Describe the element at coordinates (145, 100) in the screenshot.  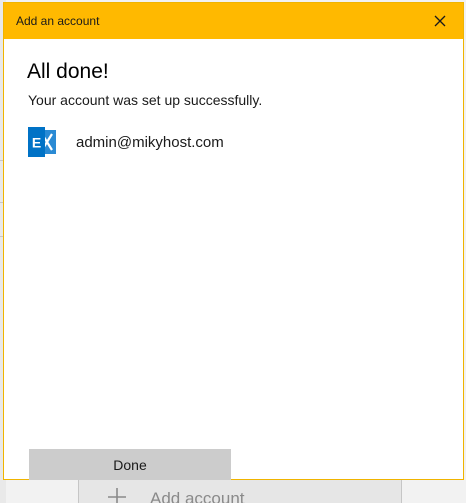
I see `success-message: Your account was set up successfully.` at that location.